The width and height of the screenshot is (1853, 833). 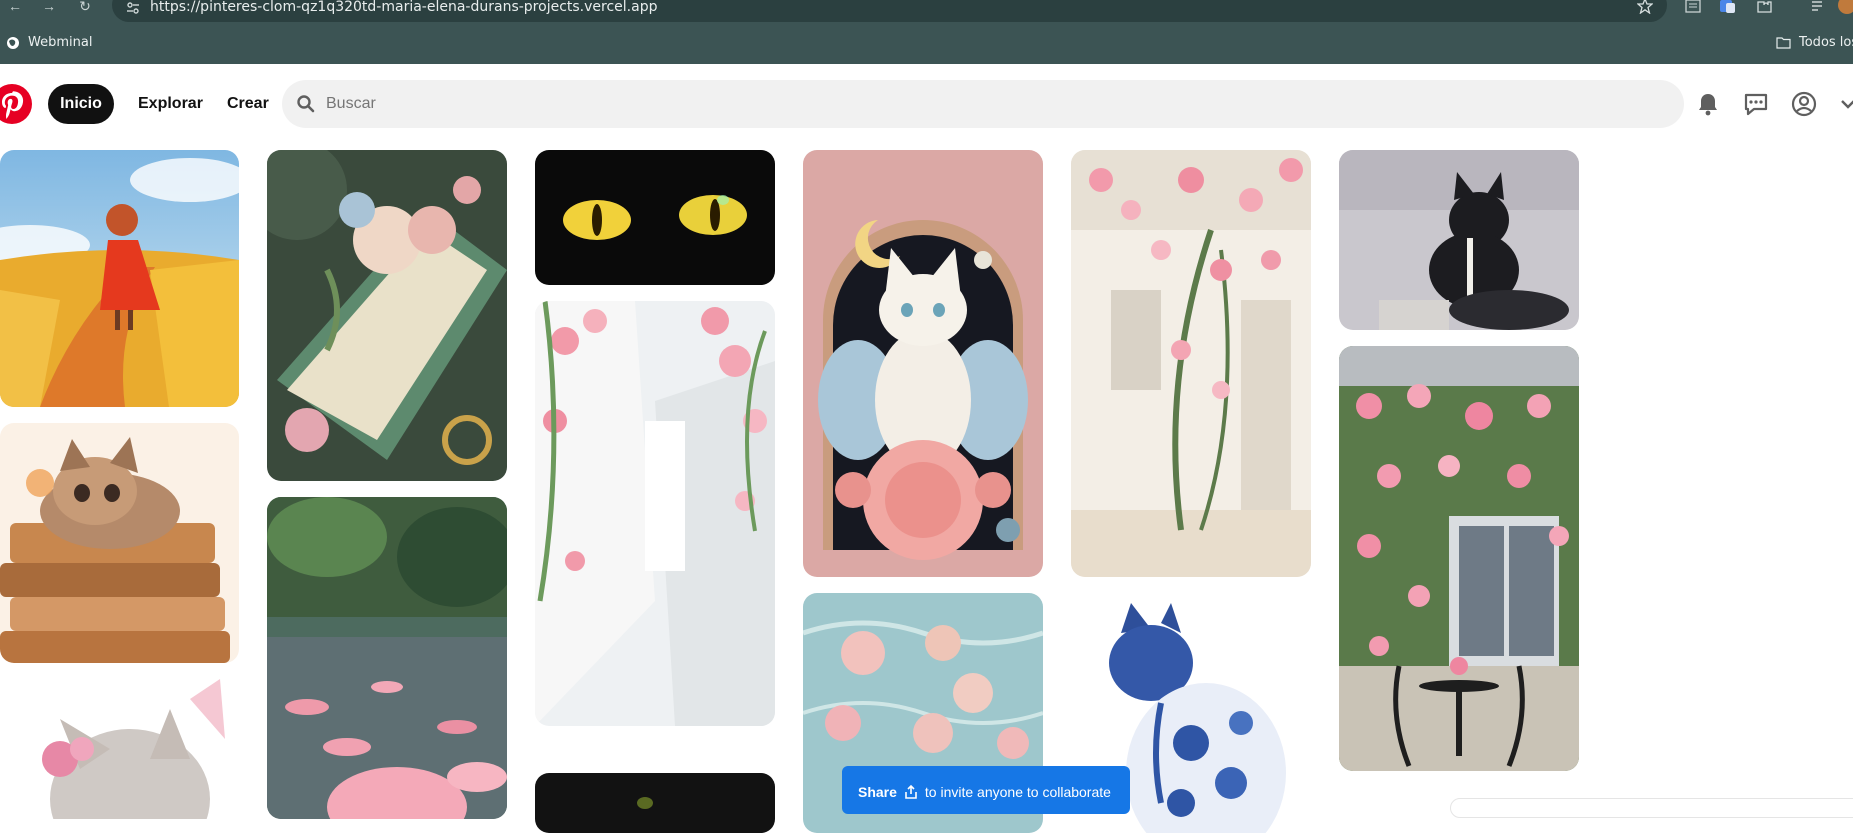 I want to click on chevron-down-icon, so click(x=1845, y=104).